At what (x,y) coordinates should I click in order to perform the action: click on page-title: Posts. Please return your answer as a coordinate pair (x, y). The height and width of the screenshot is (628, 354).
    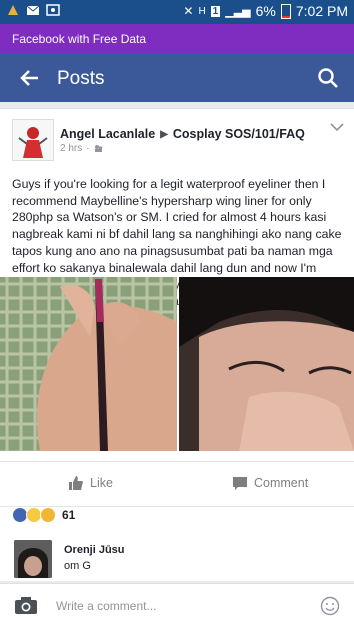
    Looking at the image, I should click on (81, 78).